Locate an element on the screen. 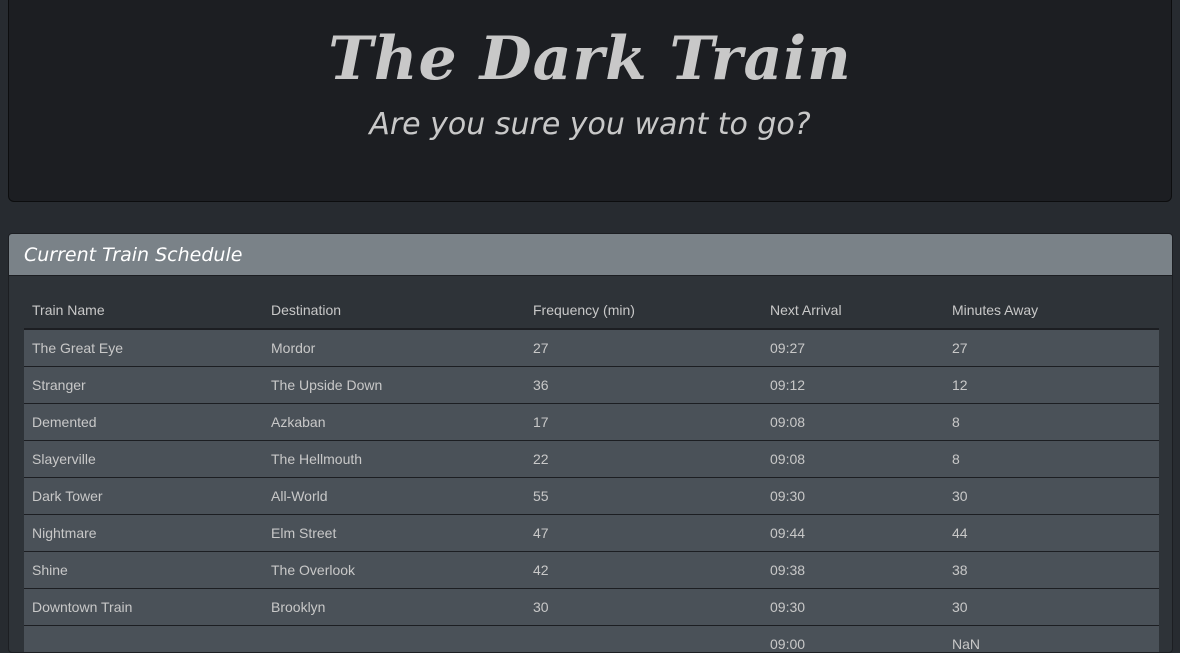  cell-train-name is located at coordinates (143, 638).